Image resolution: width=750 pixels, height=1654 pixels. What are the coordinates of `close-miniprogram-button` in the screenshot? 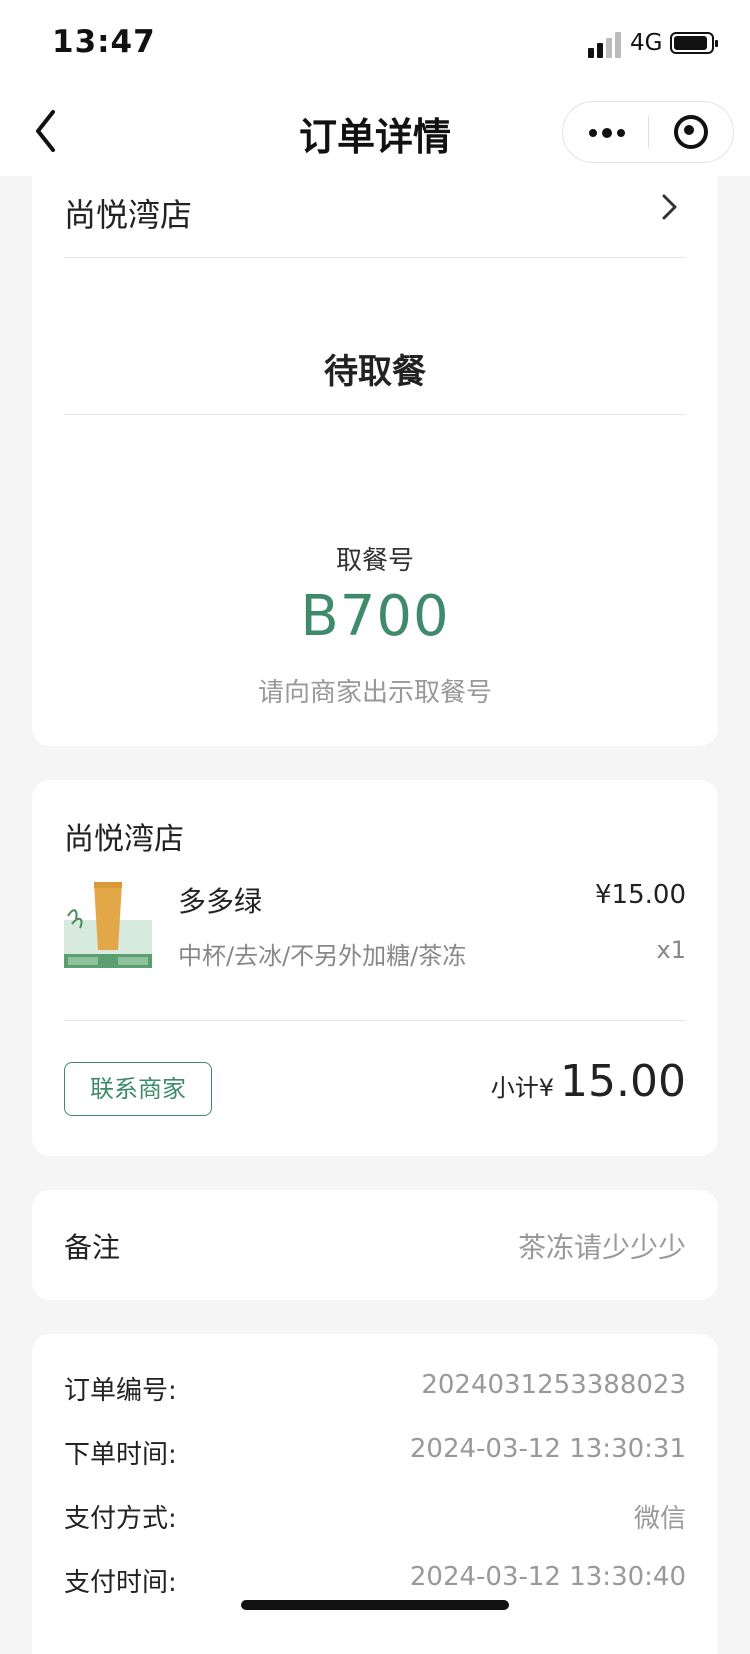 It's located at (691, 132).